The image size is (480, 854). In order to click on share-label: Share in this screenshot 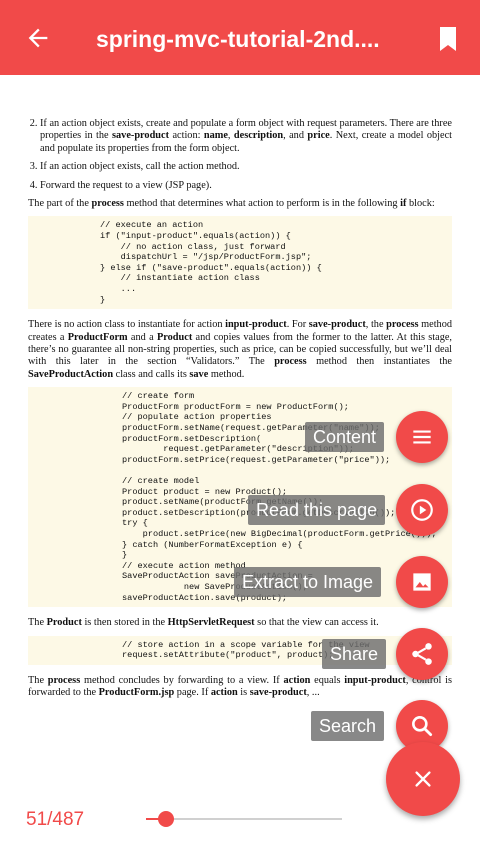, I will do `click(354, 654)`.